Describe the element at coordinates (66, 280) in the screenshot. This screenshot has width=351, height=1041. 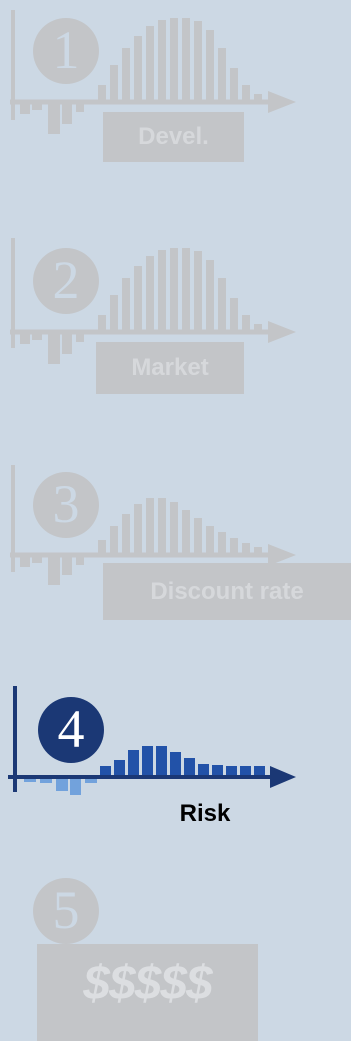
I see `step-2-number: 2` at that location.